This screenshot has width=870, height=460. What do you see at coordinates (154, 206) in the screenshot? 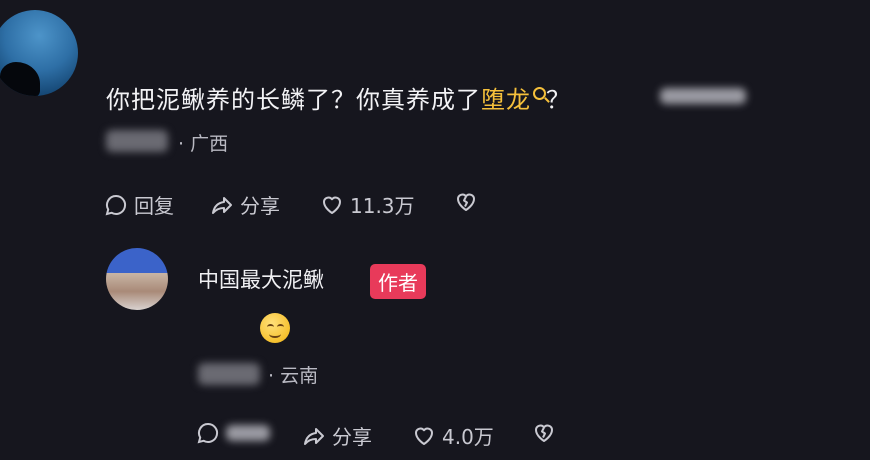
I see `reply-label: 回复` at bounding box center [154, 206].